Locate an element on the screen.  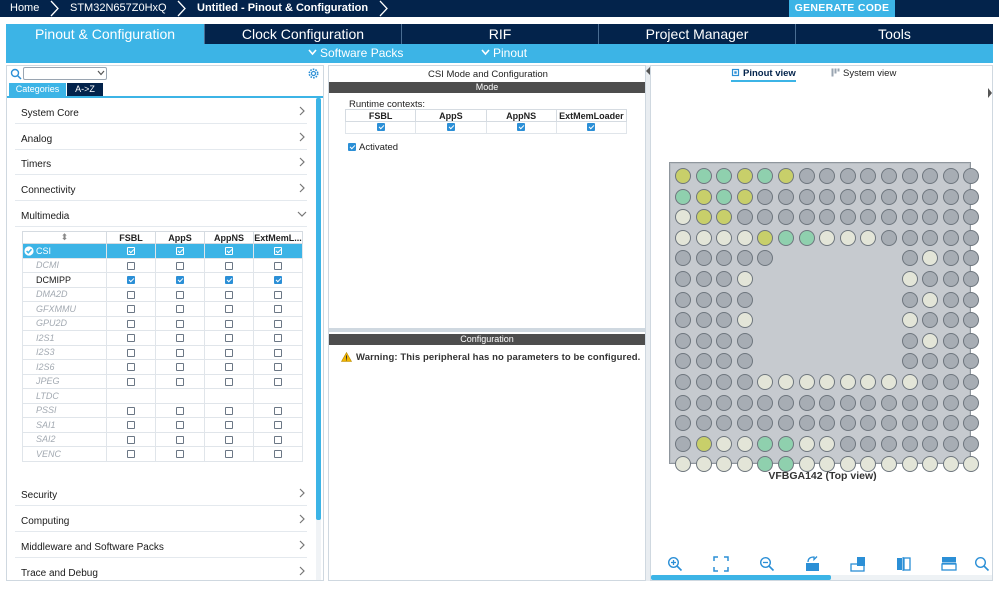
activated-checkbox is located at coordinates (352, 147).